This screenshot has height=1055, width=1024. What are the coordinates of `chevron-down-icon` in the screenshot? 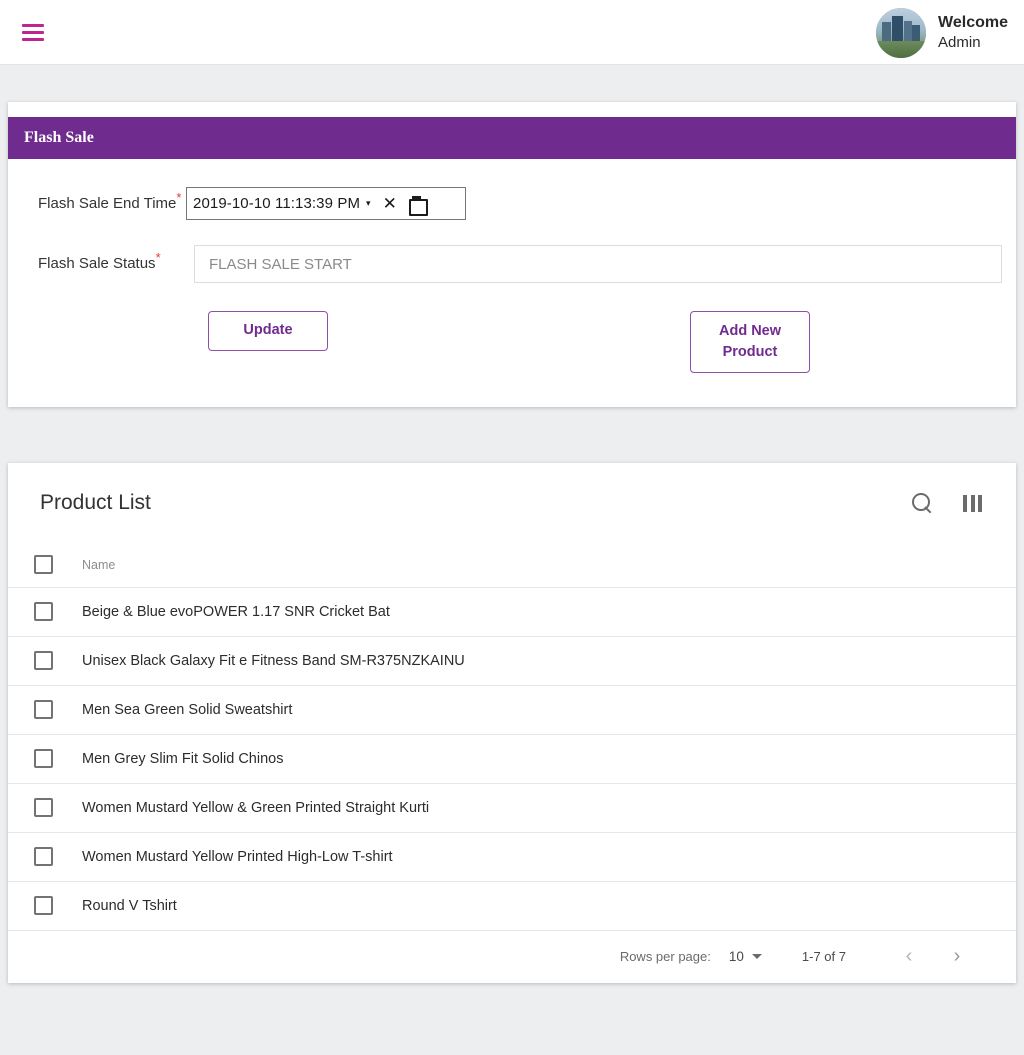 It's located at (756, 956).